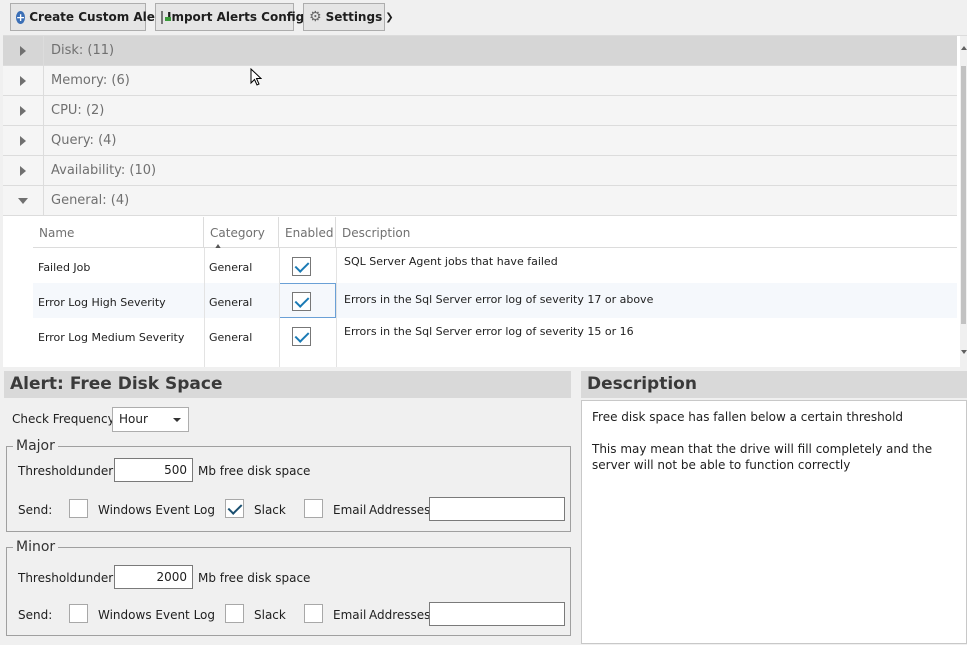  What do you see at coordinates (37, 384) in the screenshot?
I see `alert-title-prefix: Alert:` at bounding box center [37, 384].